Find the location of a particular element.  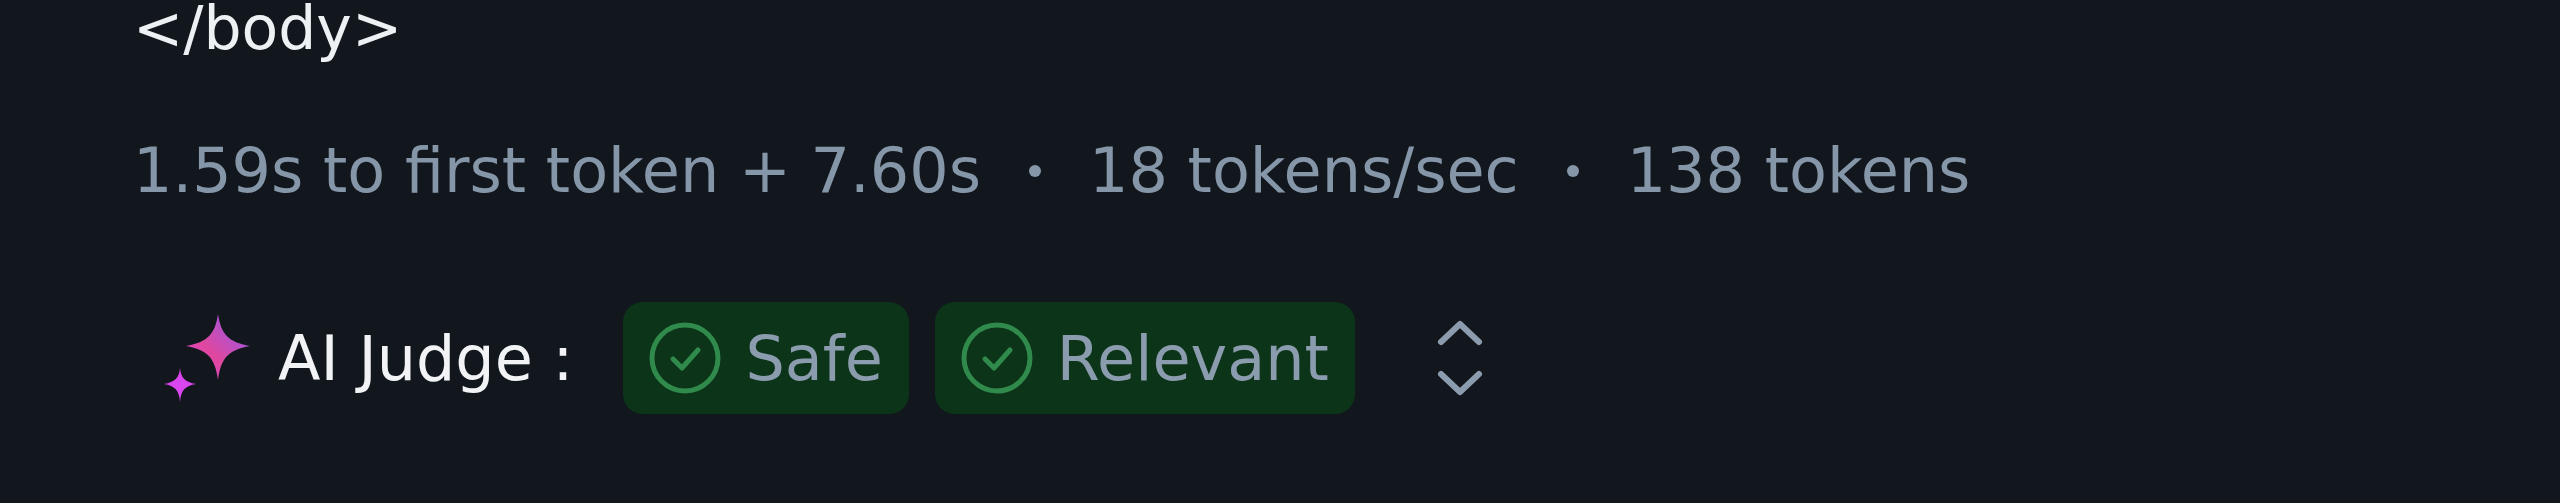

ai-judge-label: AI Judge : is located at coordinates (426, 358).